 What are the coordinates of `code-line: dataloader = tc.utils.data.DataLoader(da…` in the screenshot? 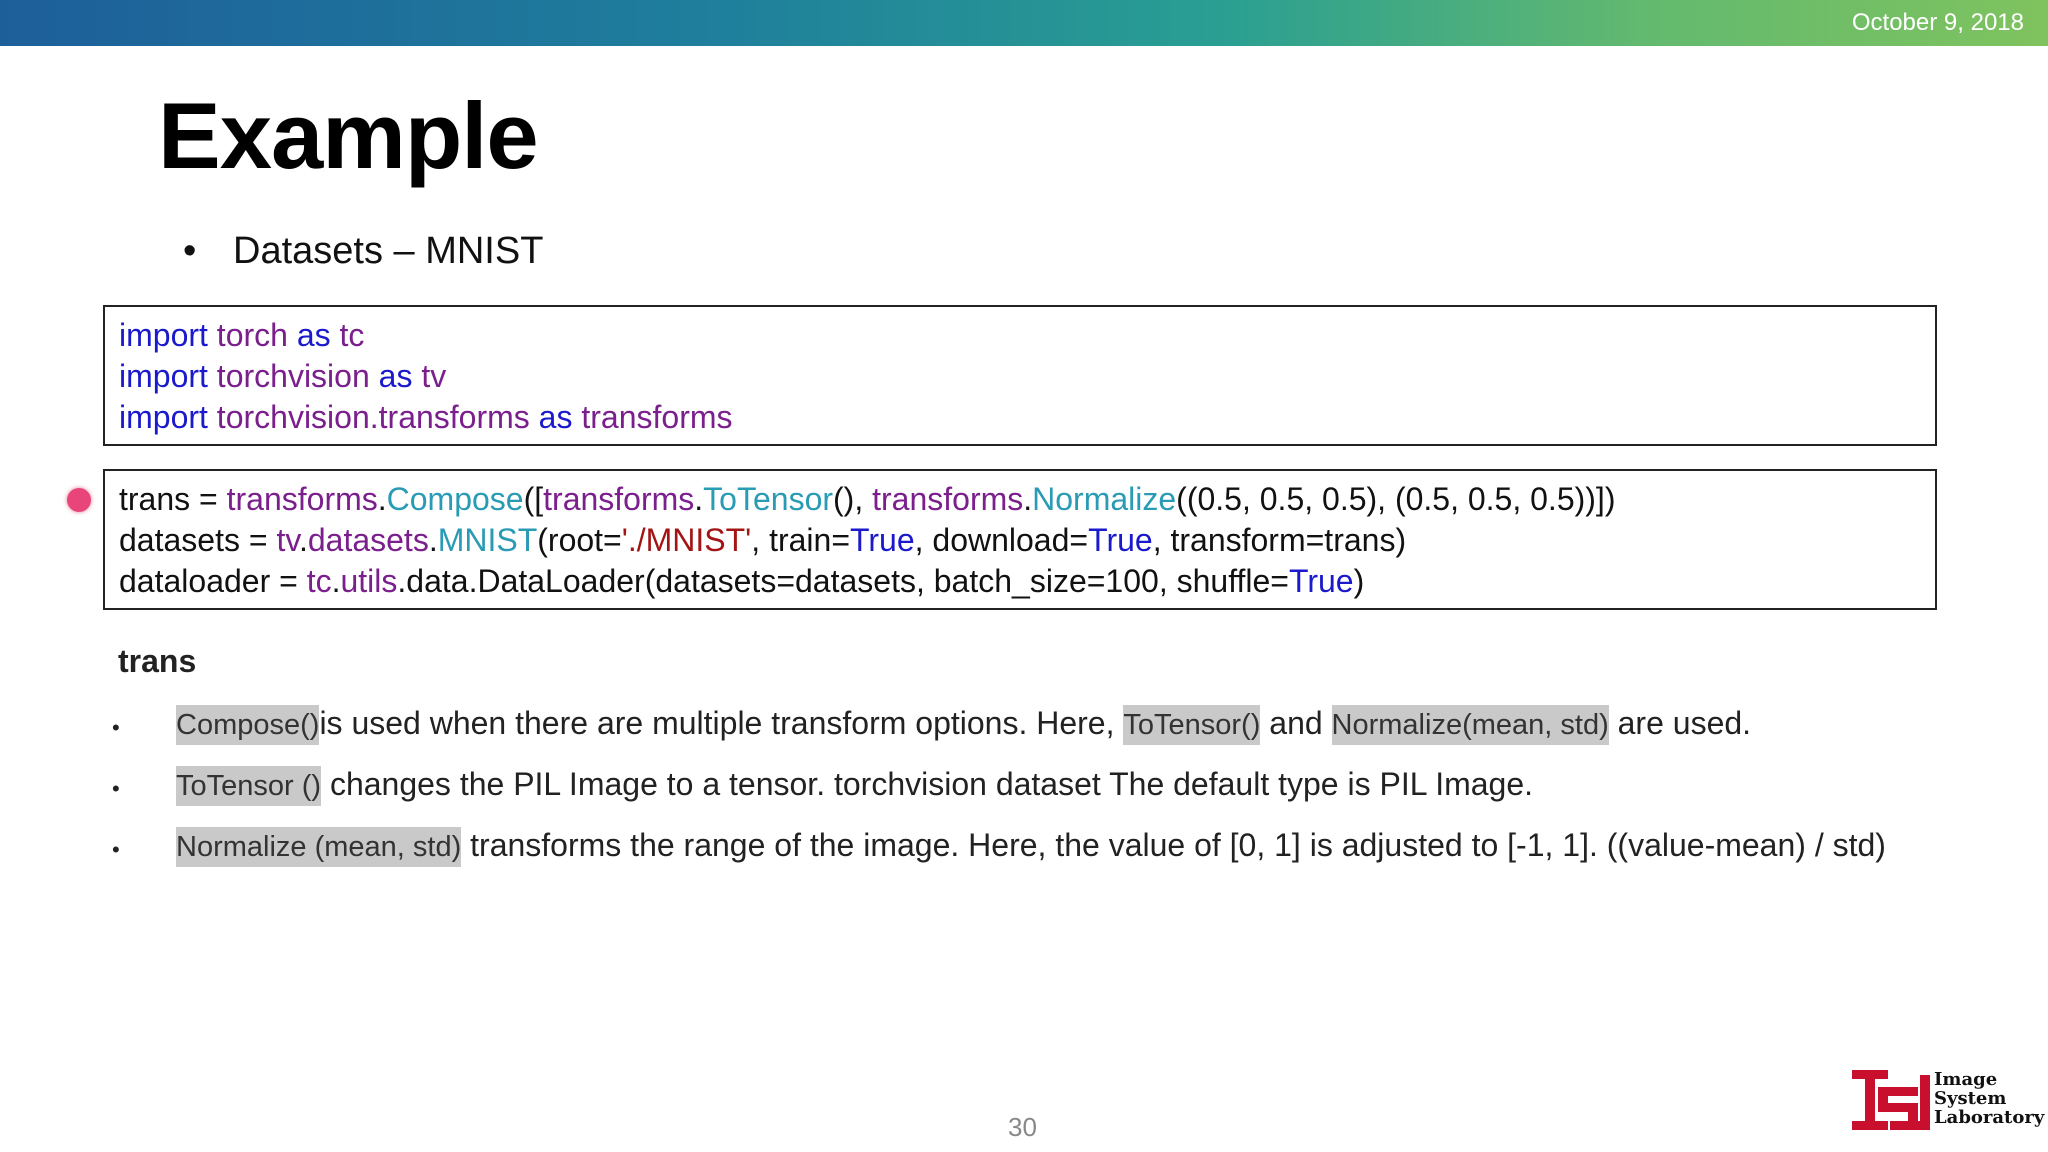 It's located at (742, 581).